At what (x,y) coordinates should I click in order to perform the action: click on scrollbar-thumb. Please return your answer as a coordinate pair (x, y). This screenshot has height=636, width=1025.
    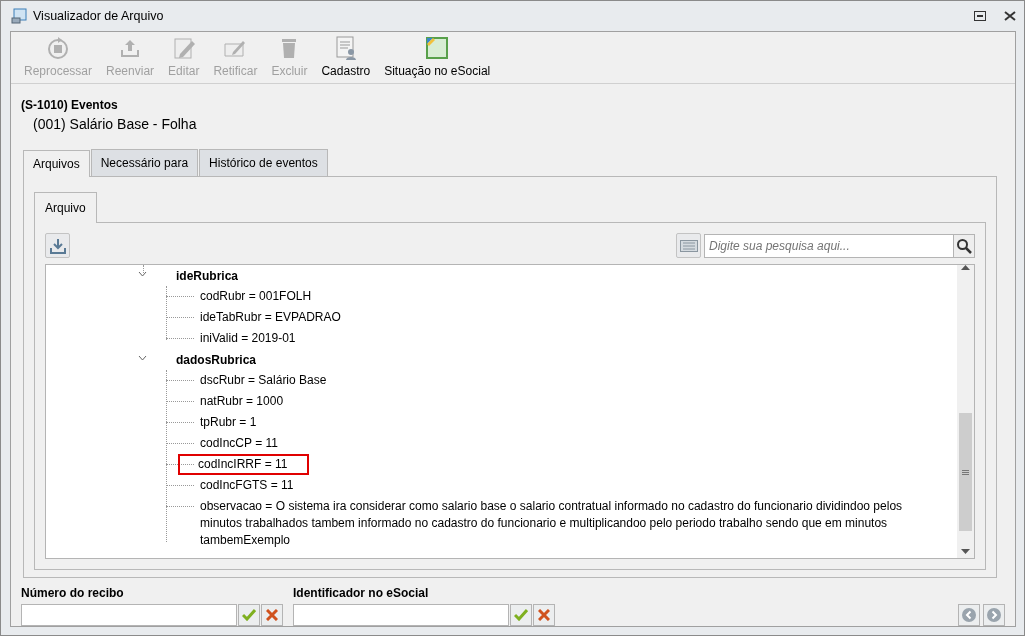
    Looking at the image, I should click on (965, 472).